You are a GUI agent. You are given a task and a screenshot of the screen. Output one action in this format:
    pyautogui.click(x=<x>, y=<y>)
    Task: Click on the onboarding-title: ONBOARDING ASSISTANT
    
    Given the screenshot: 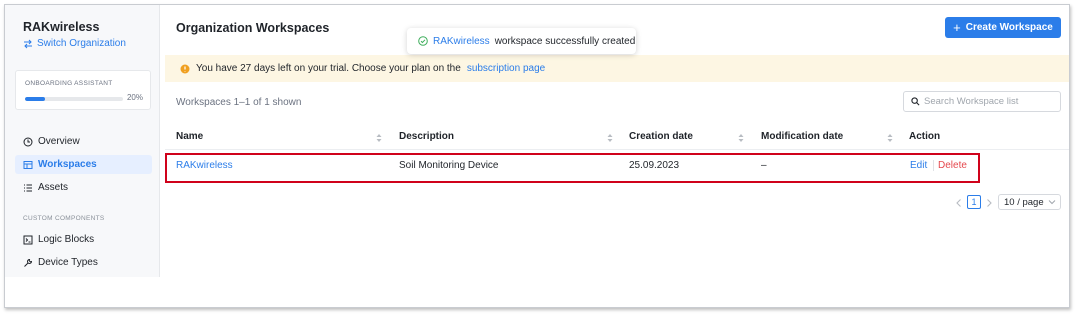 What is the action you would take?
    pyautogui.click(x=69, y=83)
    